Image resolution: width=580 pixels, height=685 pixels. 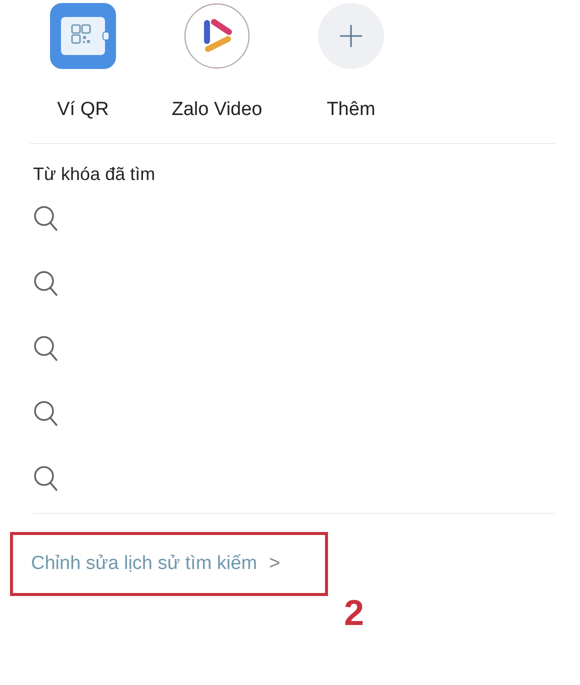 I want to click on qr-wallet-icon, so click(x=83, y=36).